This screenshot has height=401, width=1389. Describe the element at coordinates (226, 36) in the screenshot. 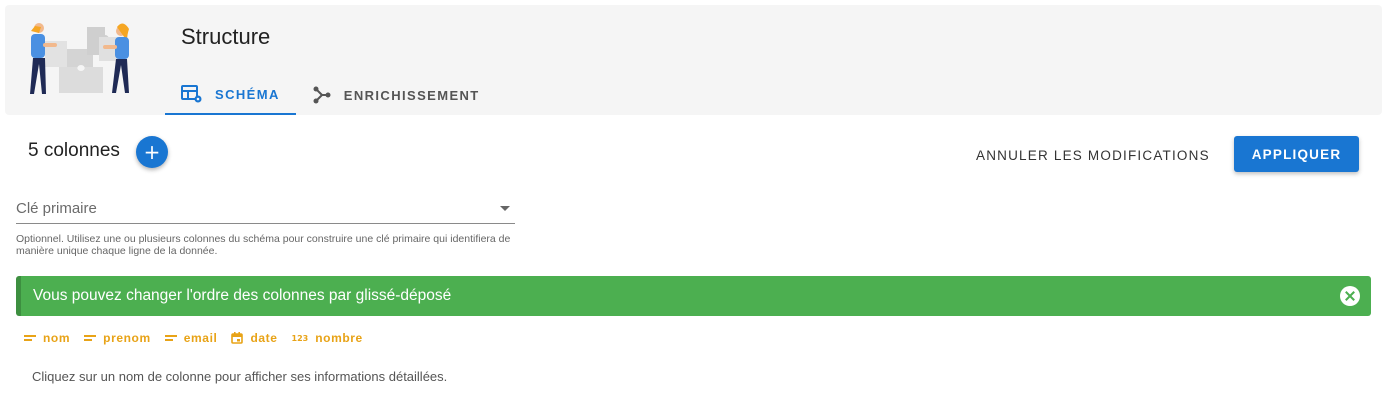

I see `page-title: Structure` at that location.